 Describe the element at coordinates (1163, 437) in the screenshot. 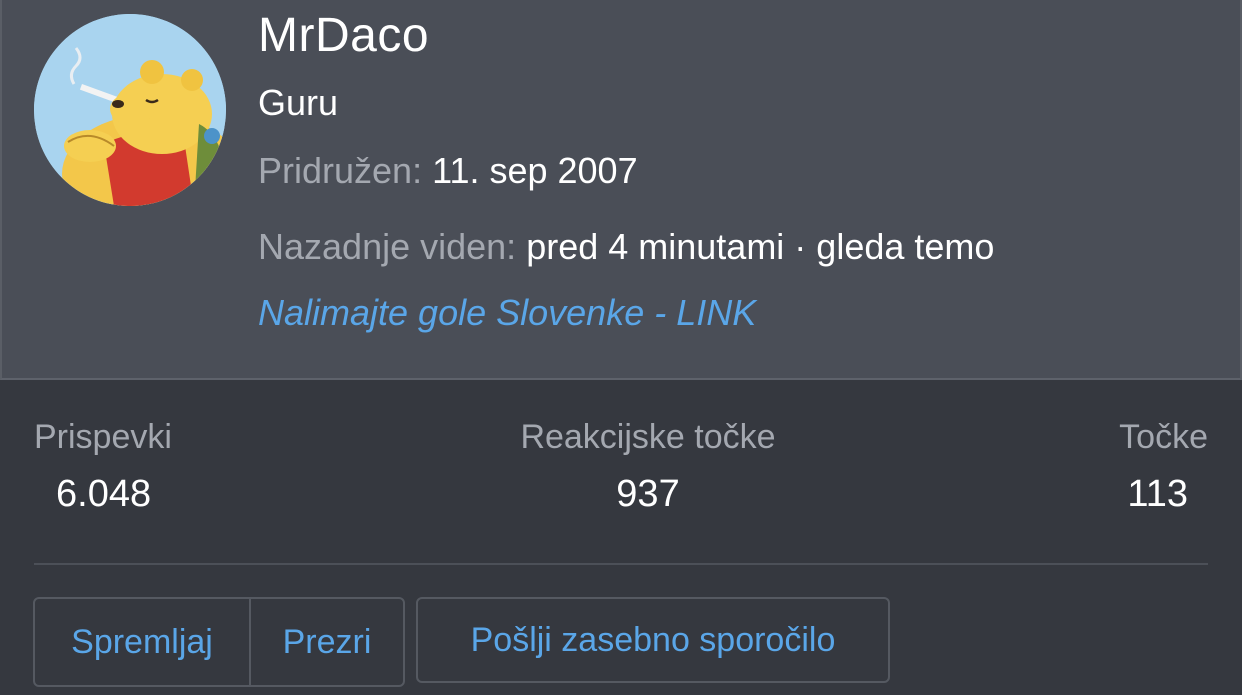

I see `stat-points-label: Točke` at that location.